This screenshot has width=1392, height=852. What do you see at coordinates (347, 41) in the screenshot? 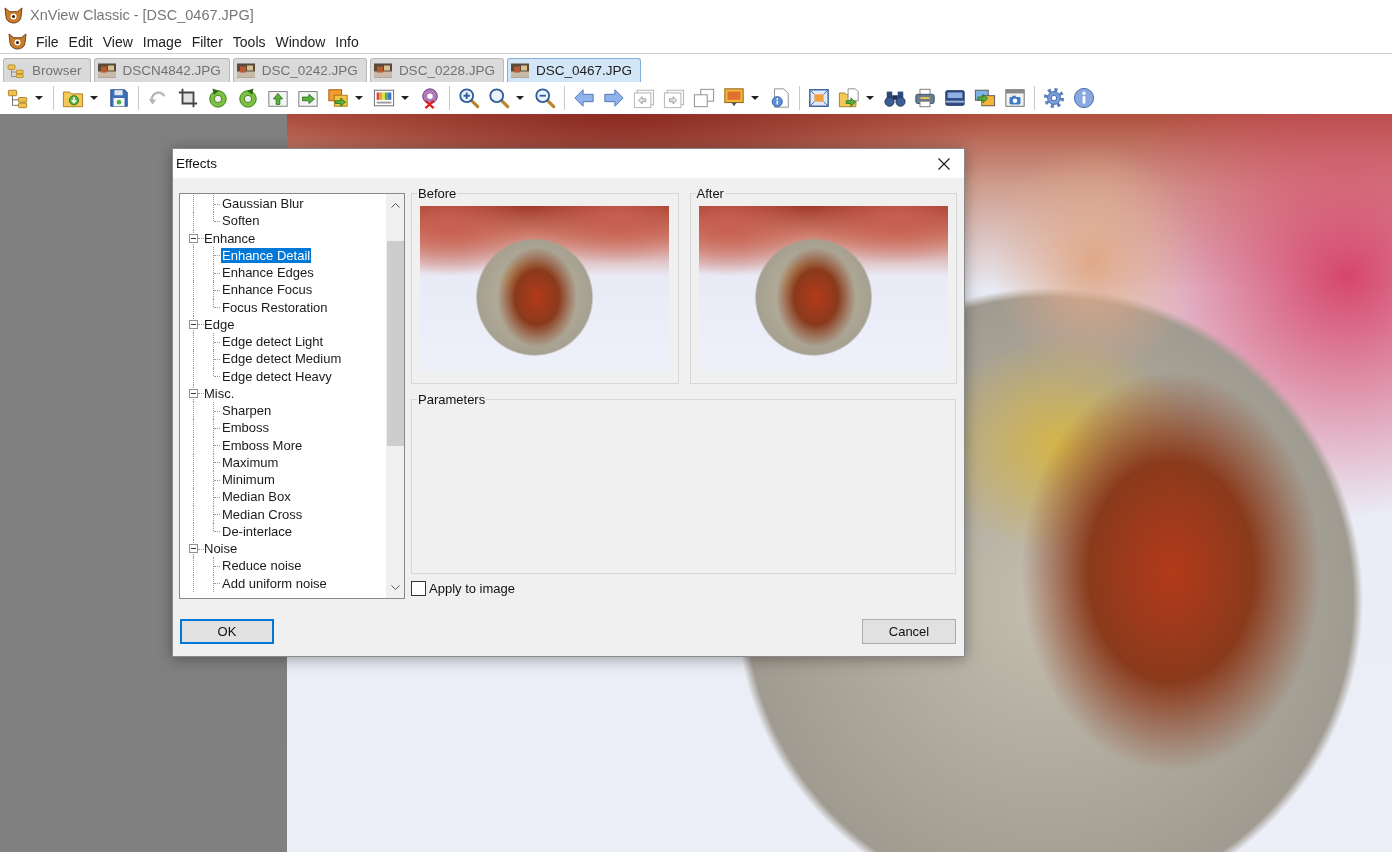
I see `menu-item: Info` at bounding box center [347, 41].